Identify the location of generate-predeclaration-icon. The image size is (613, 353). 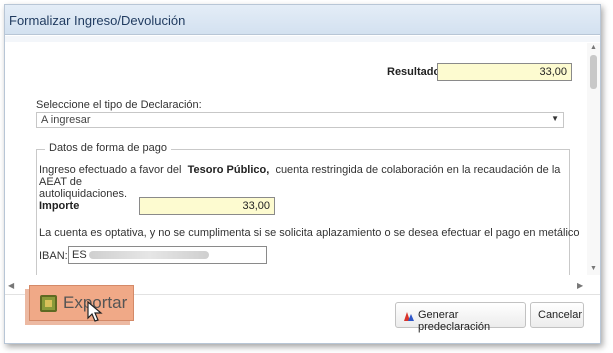
(409, 316).